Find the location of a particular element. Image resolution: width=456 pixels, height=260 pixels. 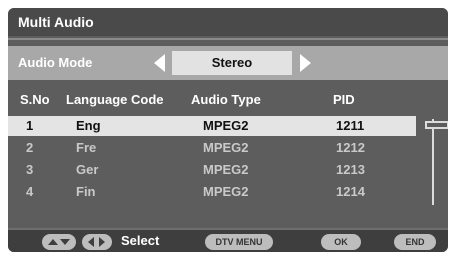

header-pid: PID is located at coordinates (344, 99).